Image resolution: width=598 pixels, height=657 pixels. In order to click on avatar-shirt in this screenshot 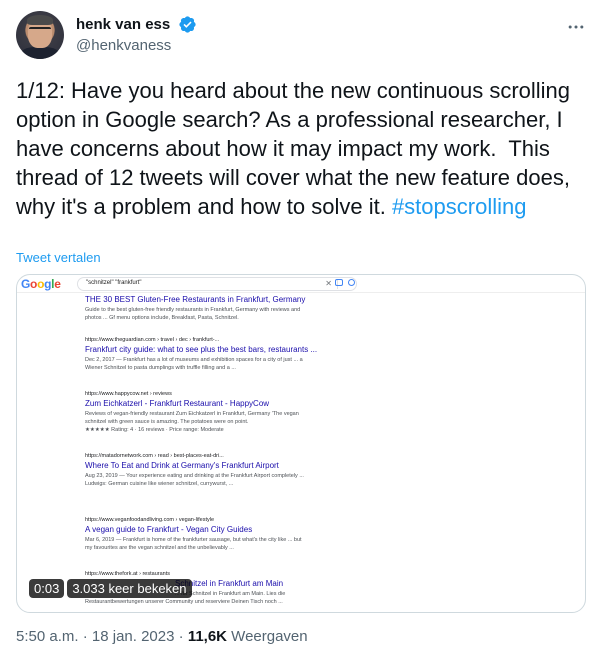, I will do `click(40, 53)`.